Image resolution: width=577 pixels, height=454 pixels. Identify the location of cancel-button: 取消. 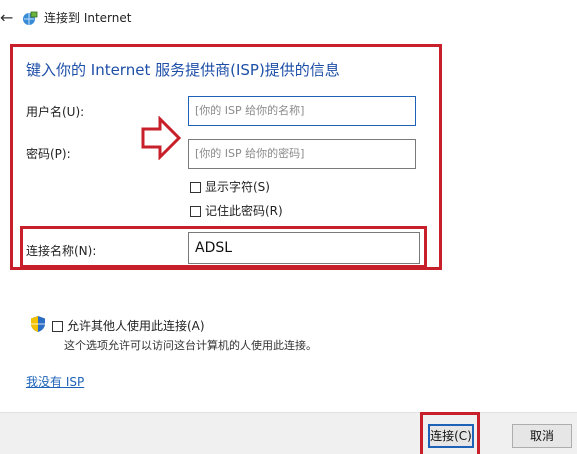
(542, 436).